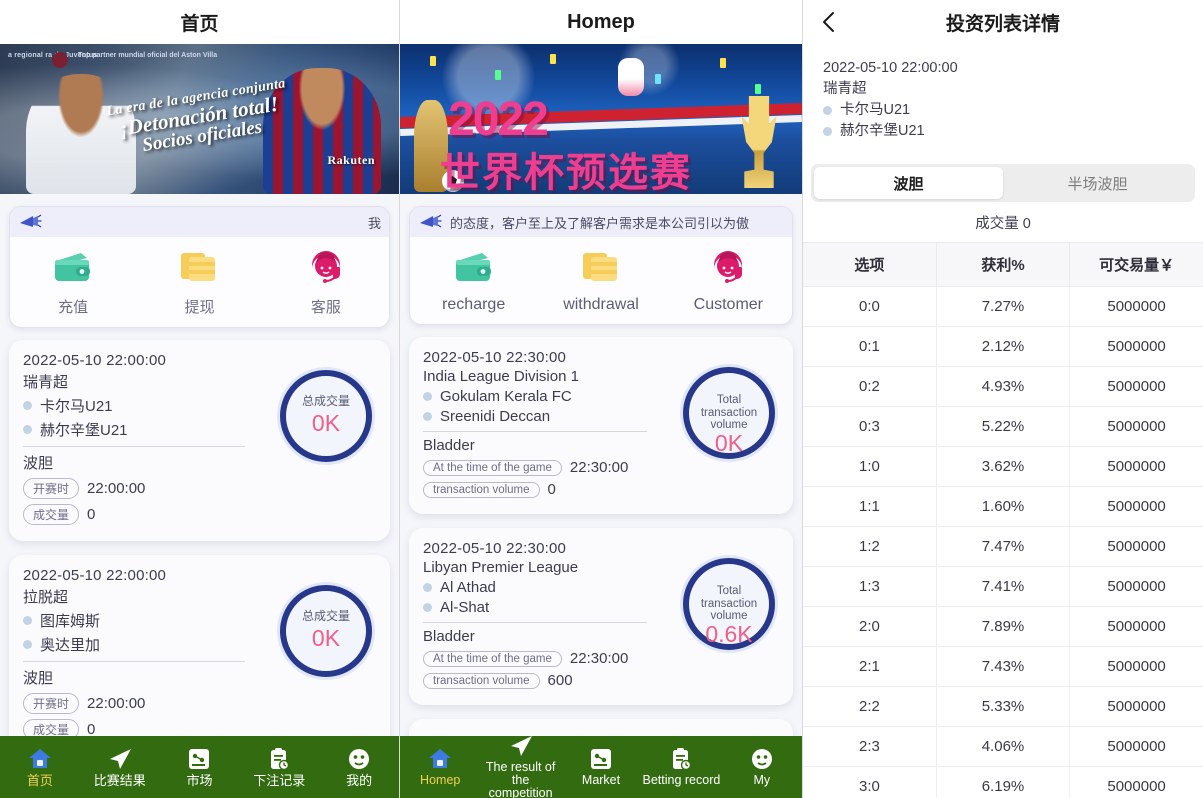 This screenshot has height=798, width=1203. Describe the element at coordinates (566, 172) in the screenshot. I see `banner-subtitle: 世界杯预选赛` at that location.